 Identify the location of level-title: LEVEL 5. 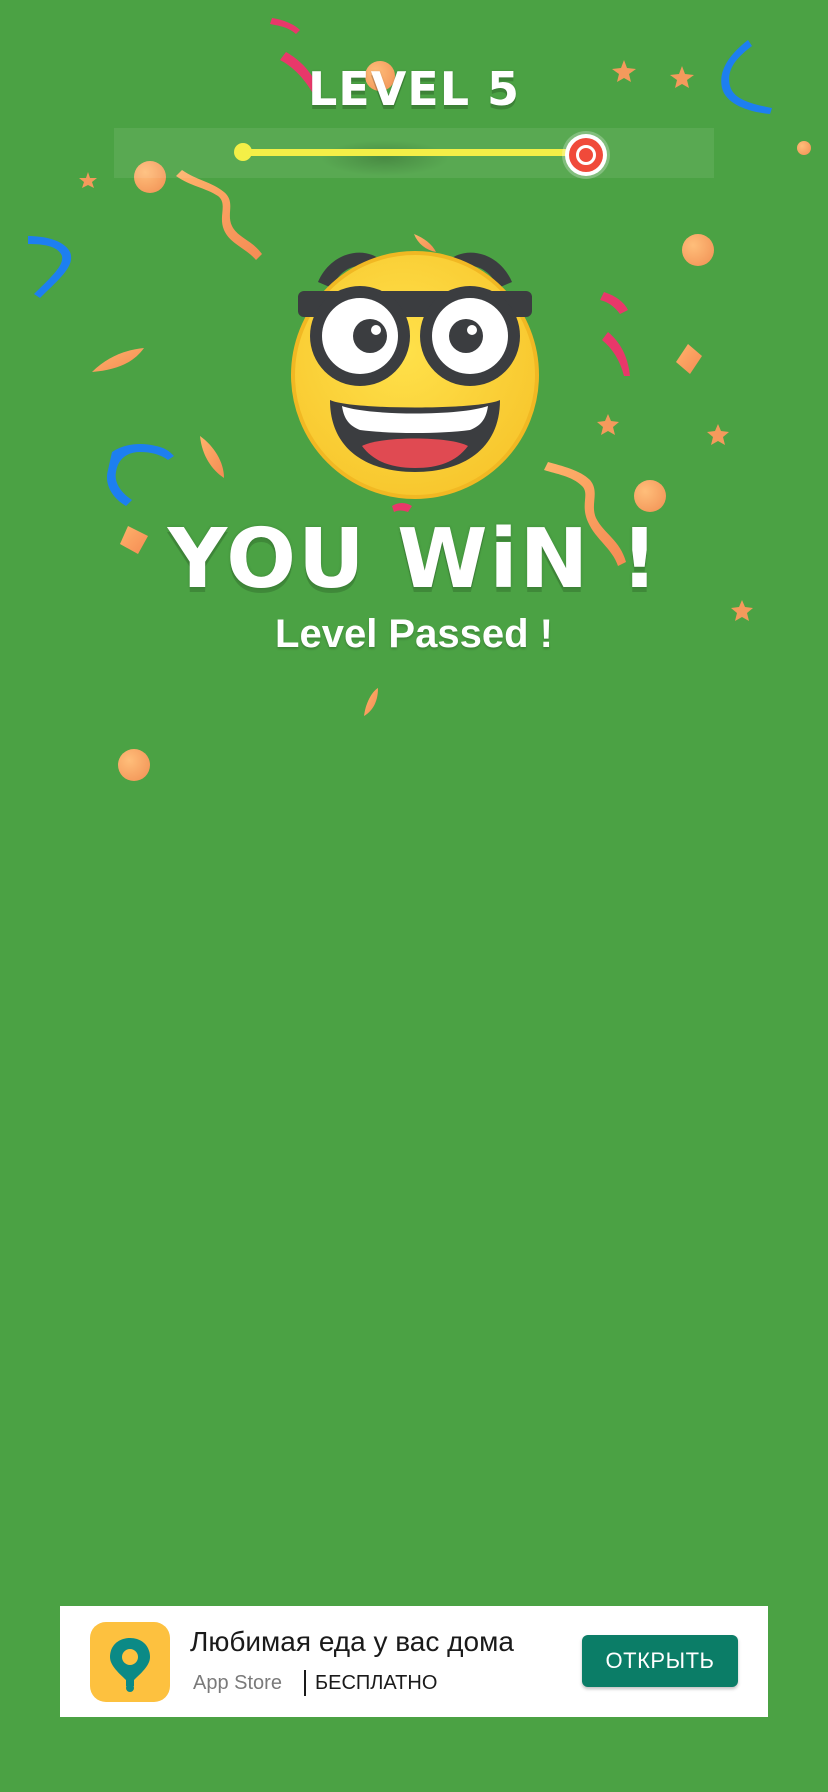
(414, 89).